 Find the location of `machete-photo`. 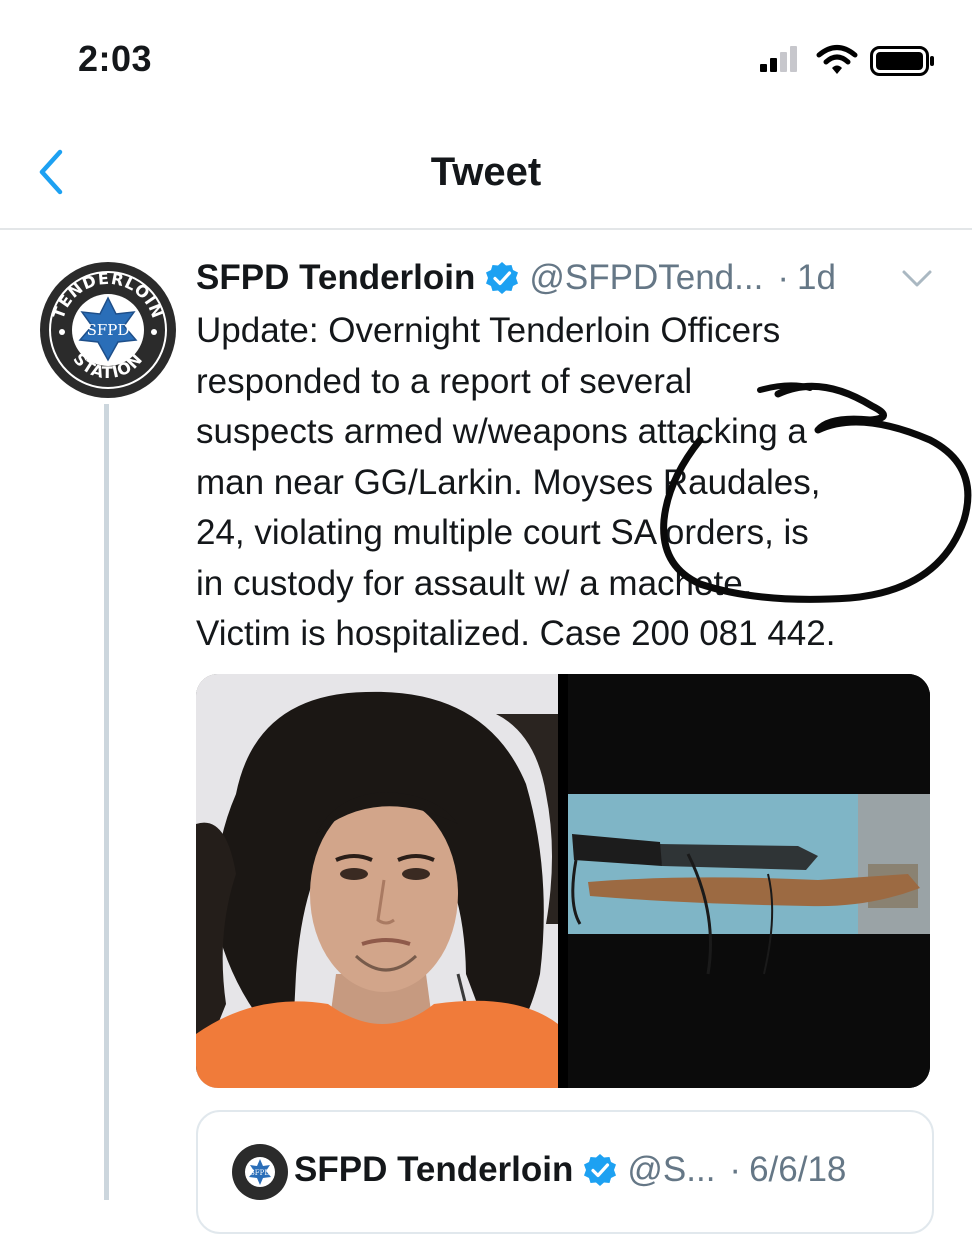

machete-photo is located at coordinates (749, 881).